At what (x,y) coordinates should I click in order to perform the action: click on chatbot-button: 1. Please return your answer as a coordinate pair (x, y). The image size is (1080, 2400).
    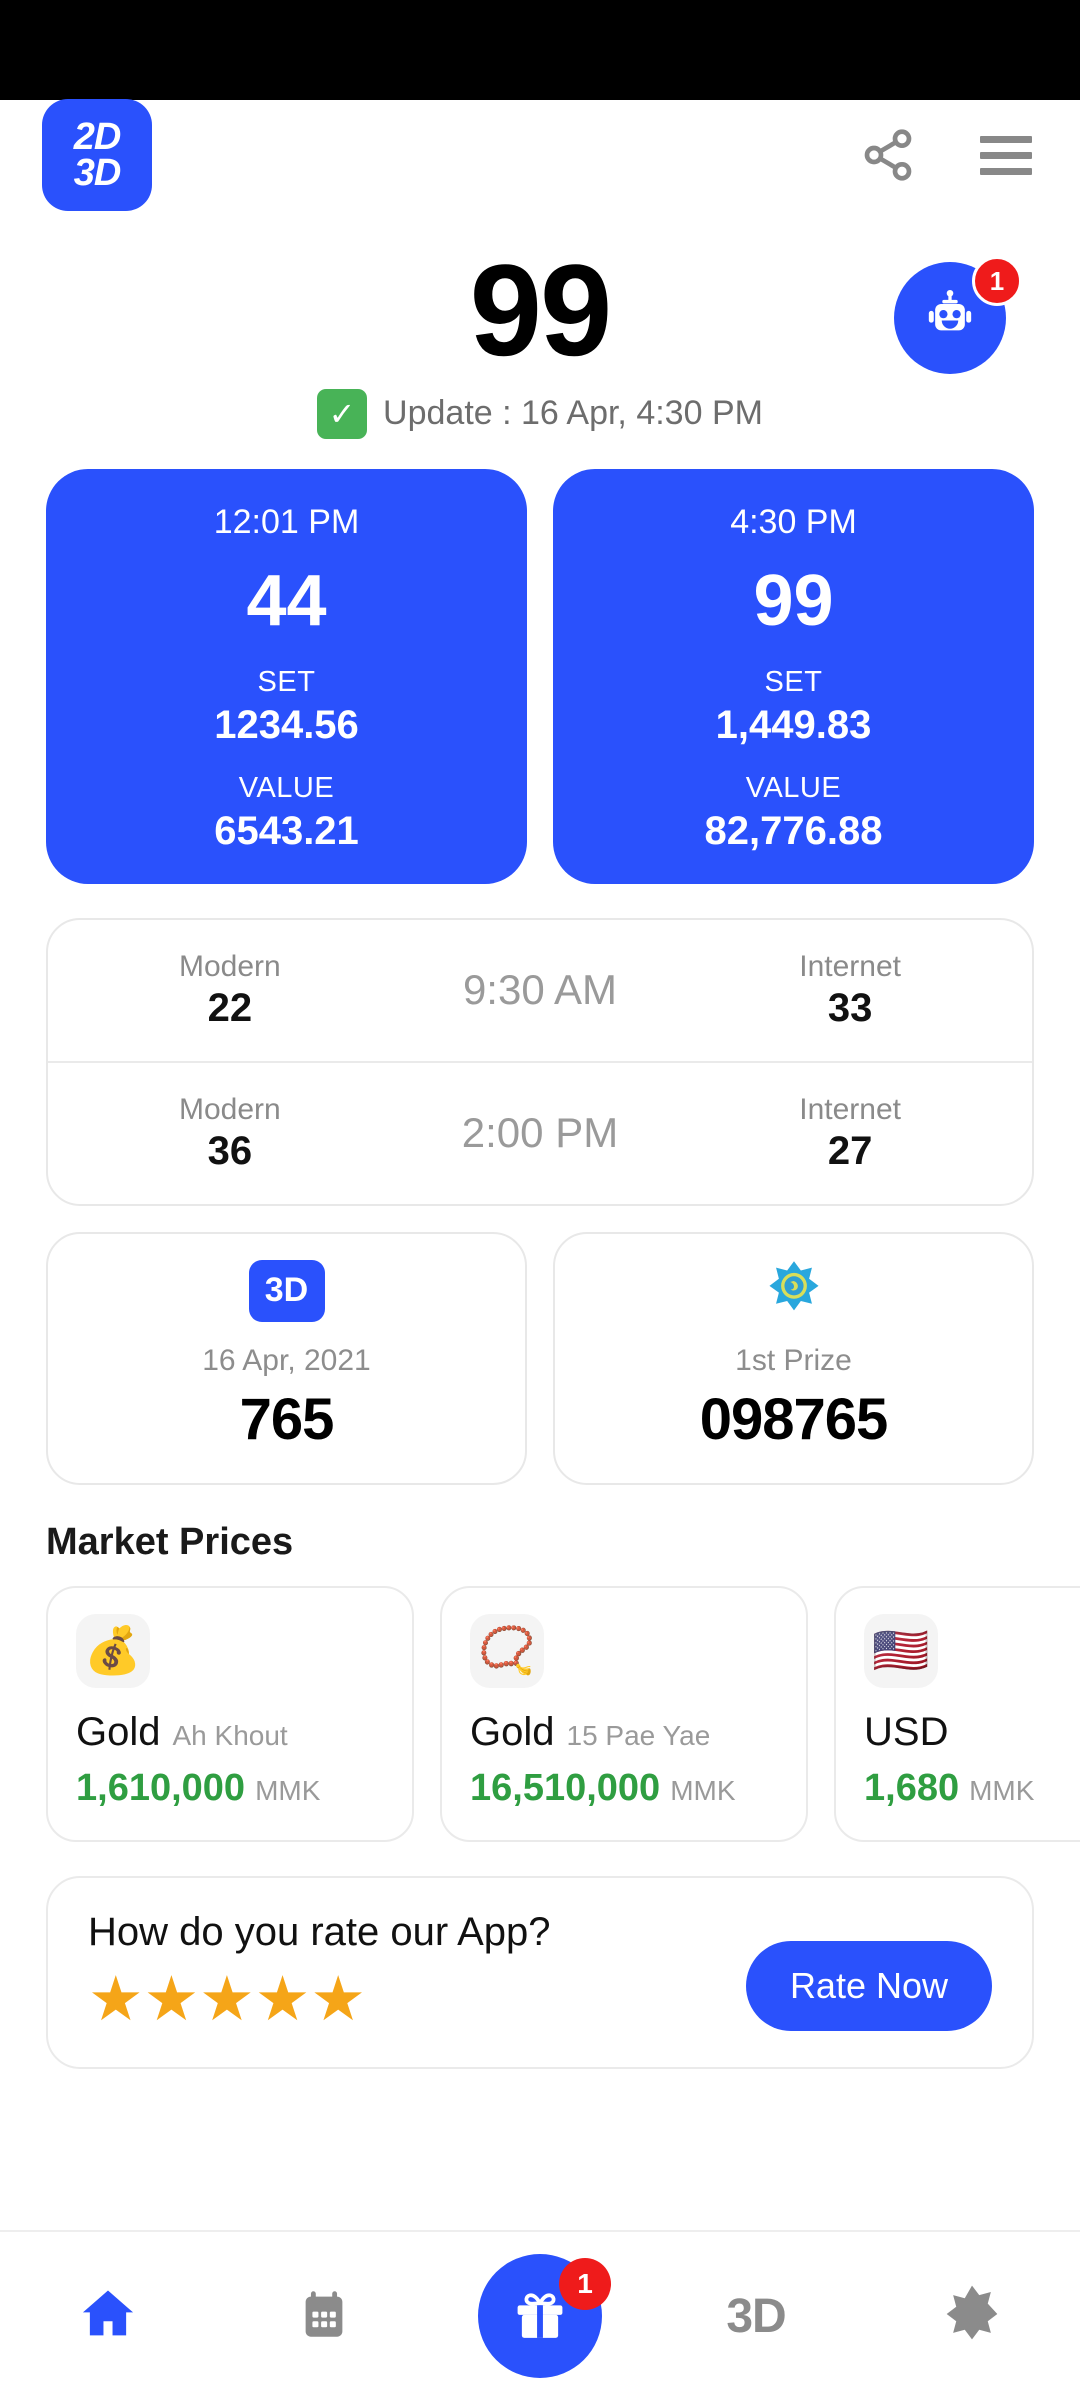
    Looking at the image, I should click on (958, 318).